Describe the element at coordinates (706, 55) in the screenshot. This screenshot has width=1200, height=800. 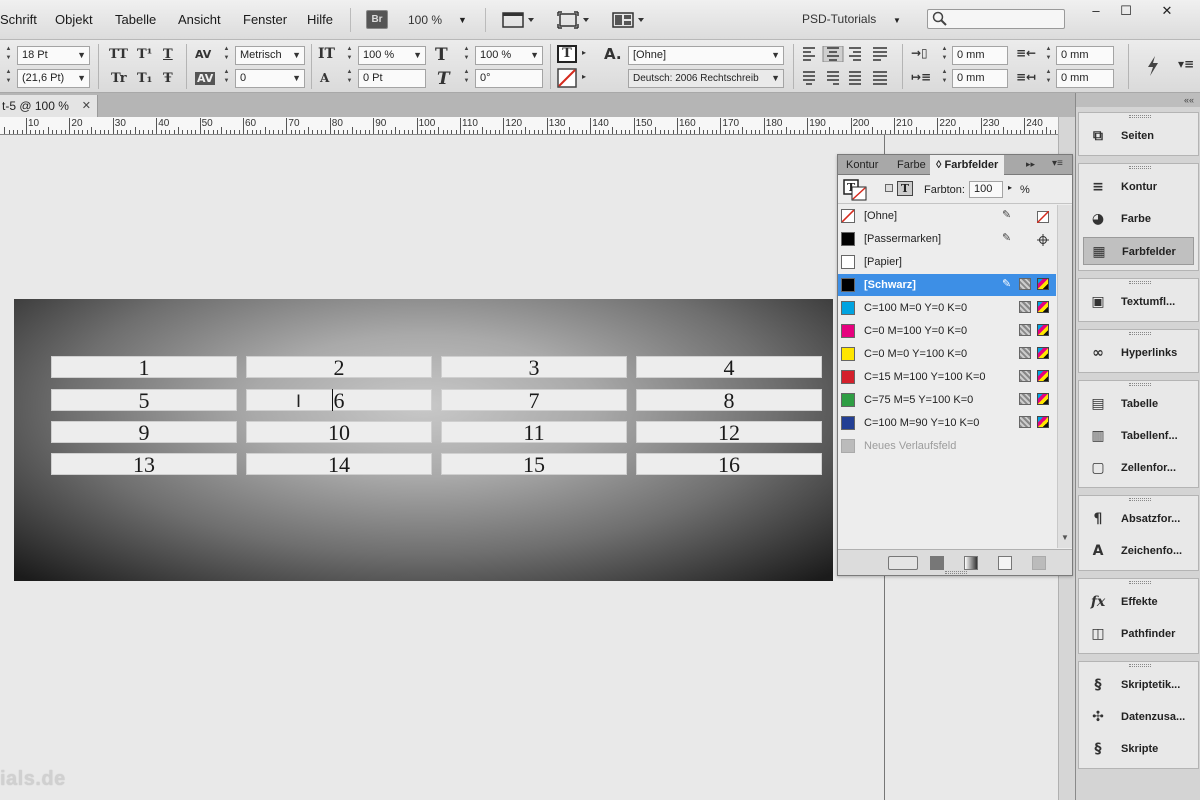
I see `character-style-dropdown: [Ohne] ▼` at that location.